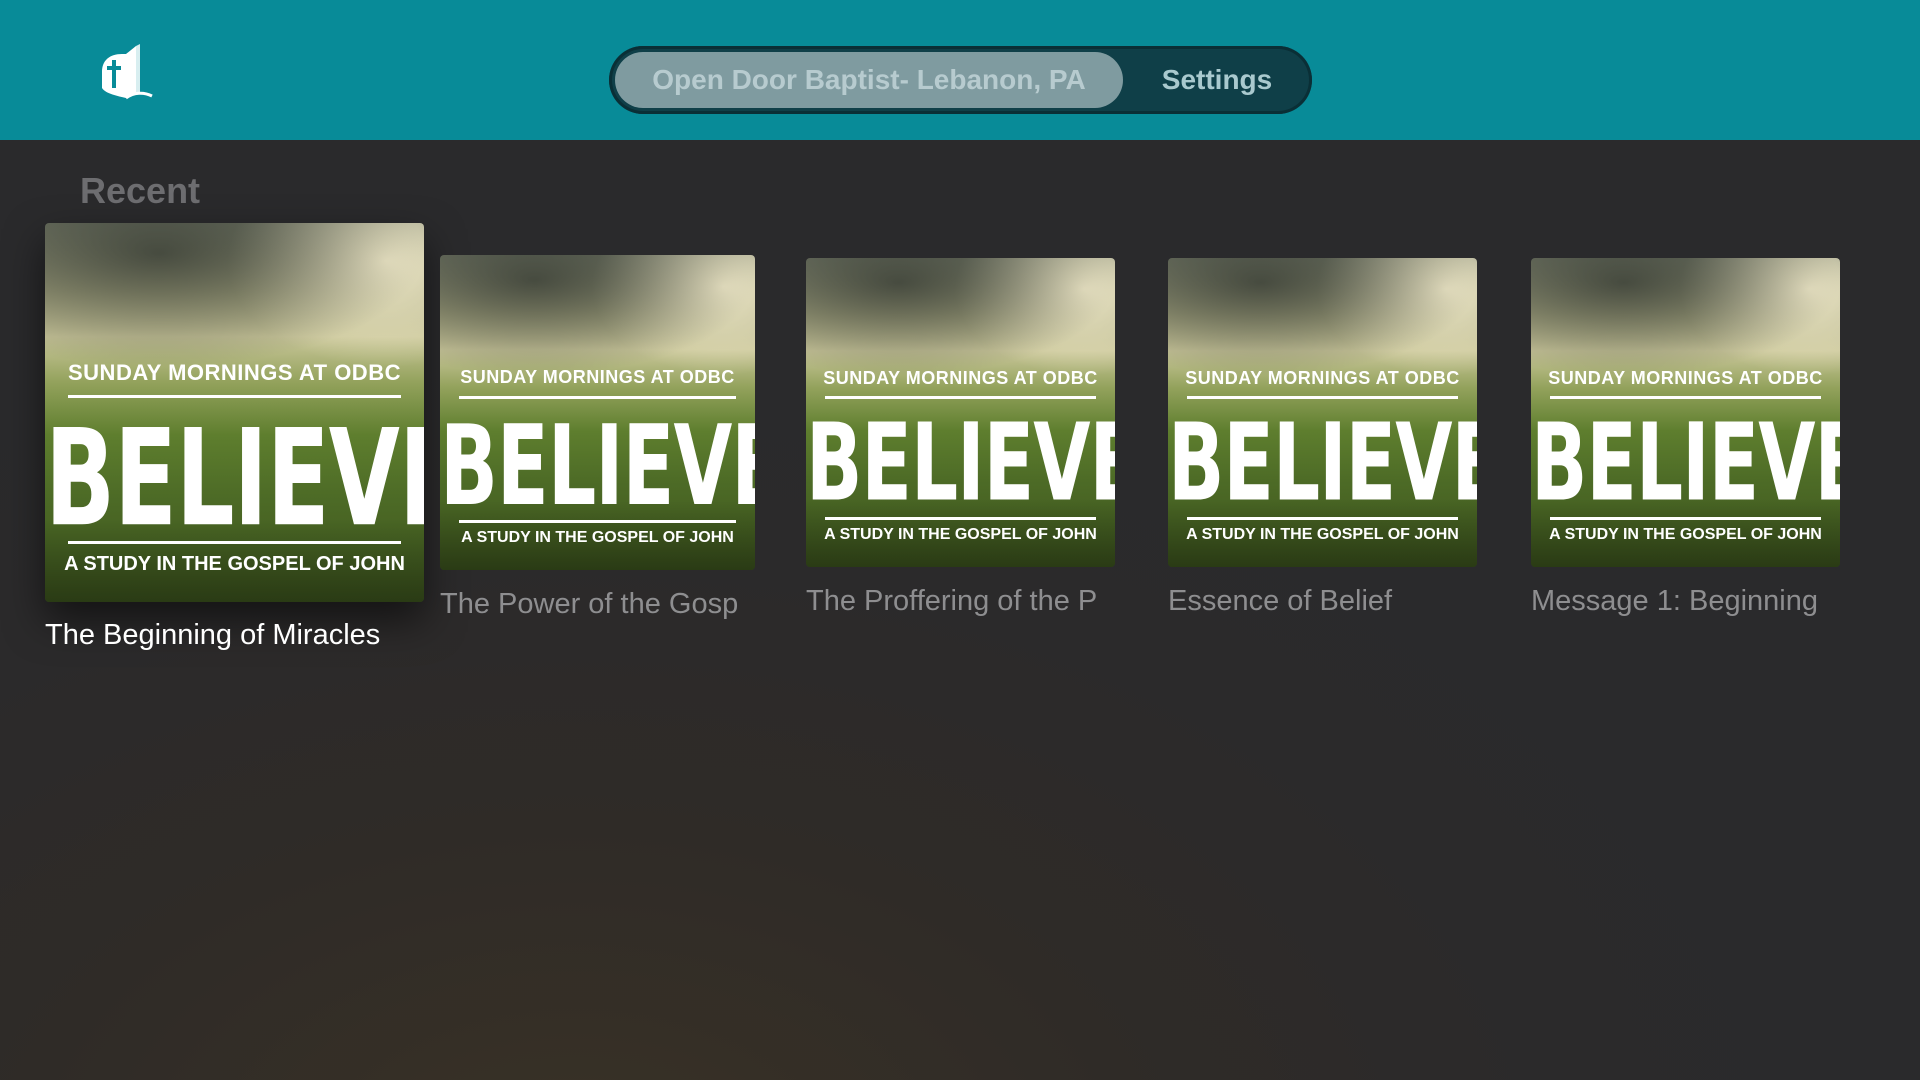 The width and height of the screenshot is (1920, 1080). What do you see at coordinates (127, 70) in the screenshot?
I see `church-logo-icon` at bounding box center [127, 70].